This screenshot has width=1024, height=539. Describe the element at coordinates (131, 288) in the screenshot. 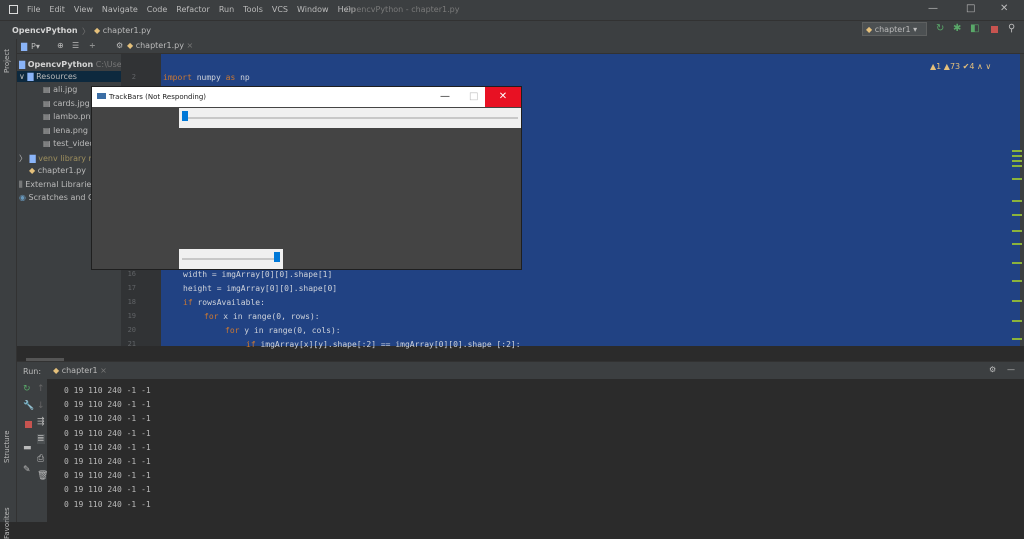

I see `line-number: 17` at that location.